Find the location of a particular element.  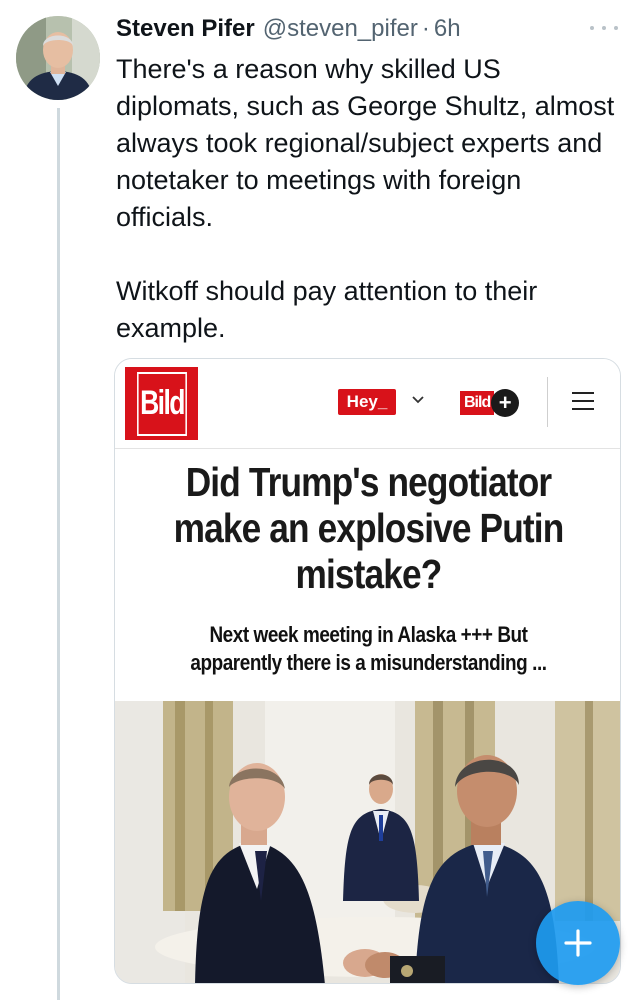

hamburger-menu-icon is located at coordinates (583, 401).